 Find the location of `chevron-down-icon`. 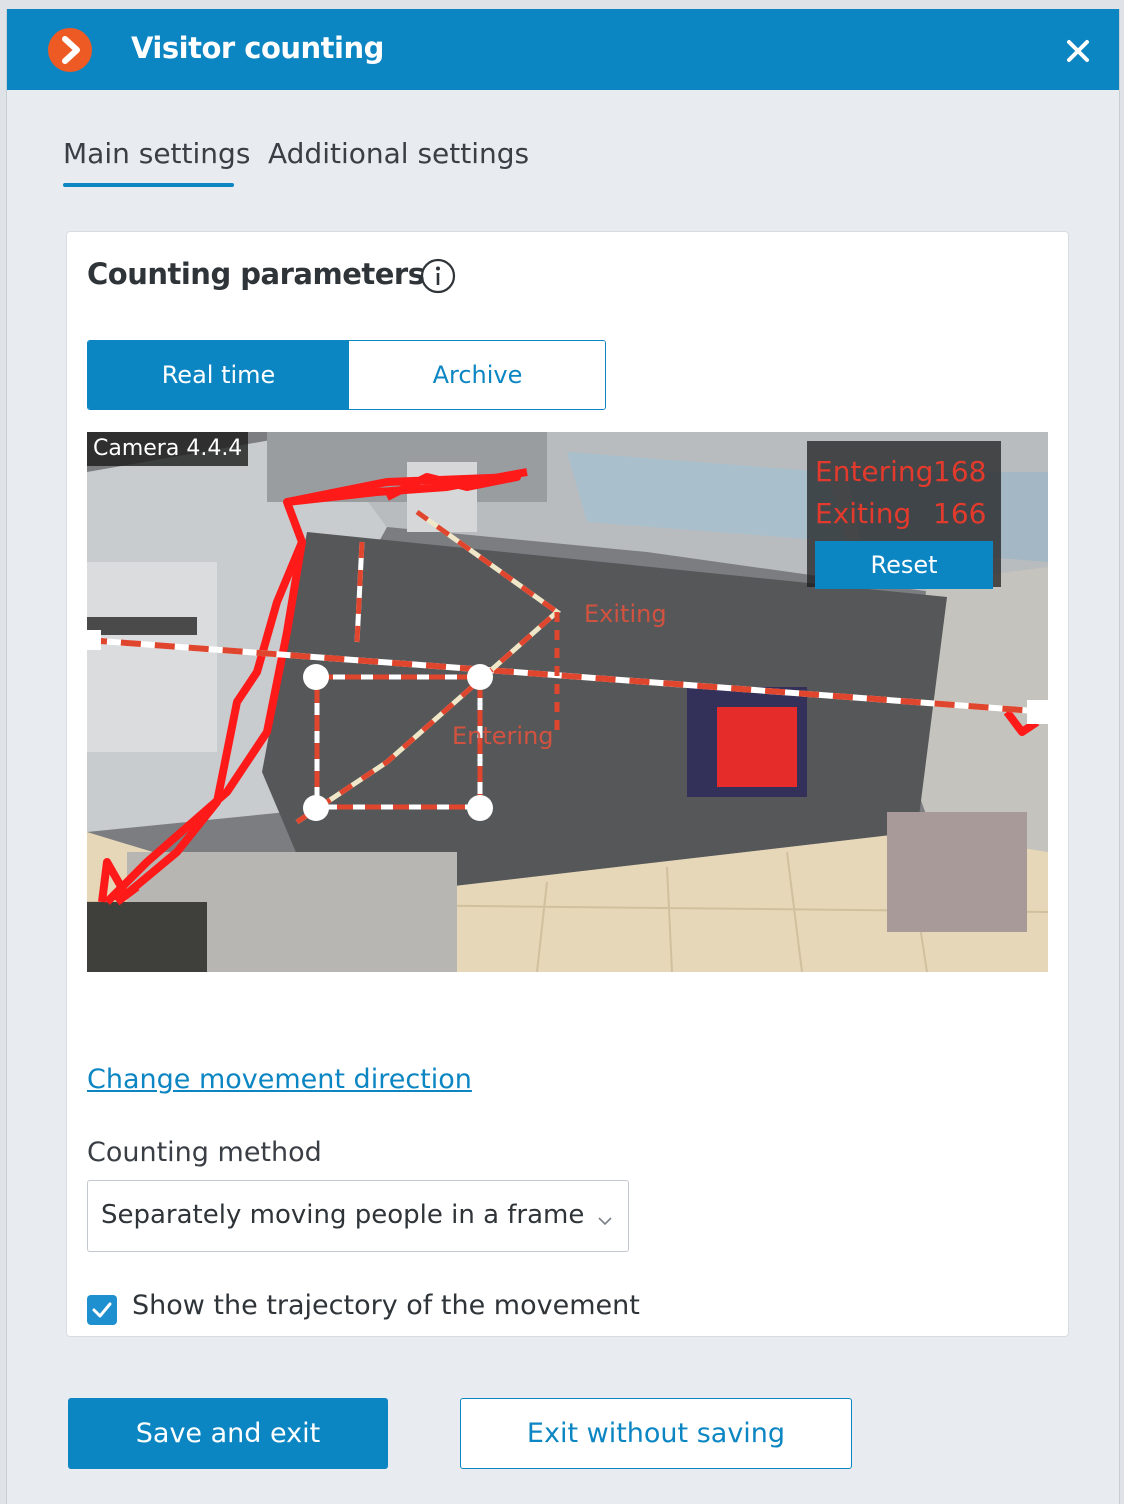

chevron-down-icon is located at coordinates (605, 1218).